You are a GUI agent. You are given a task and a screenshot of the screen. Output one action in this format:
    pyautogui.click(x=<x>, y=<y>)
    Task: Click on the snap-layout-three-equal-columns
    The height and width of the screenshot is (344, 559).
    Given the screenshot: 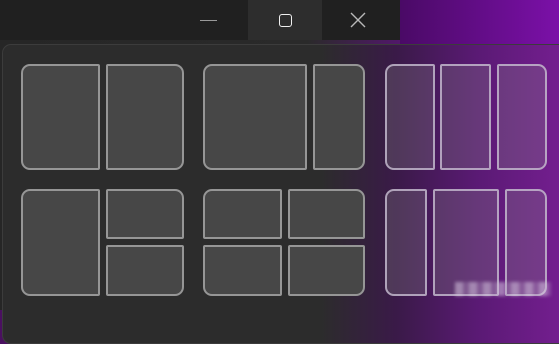 What is the action you would take?
    pyautogui.click(x=466, y=117)
    